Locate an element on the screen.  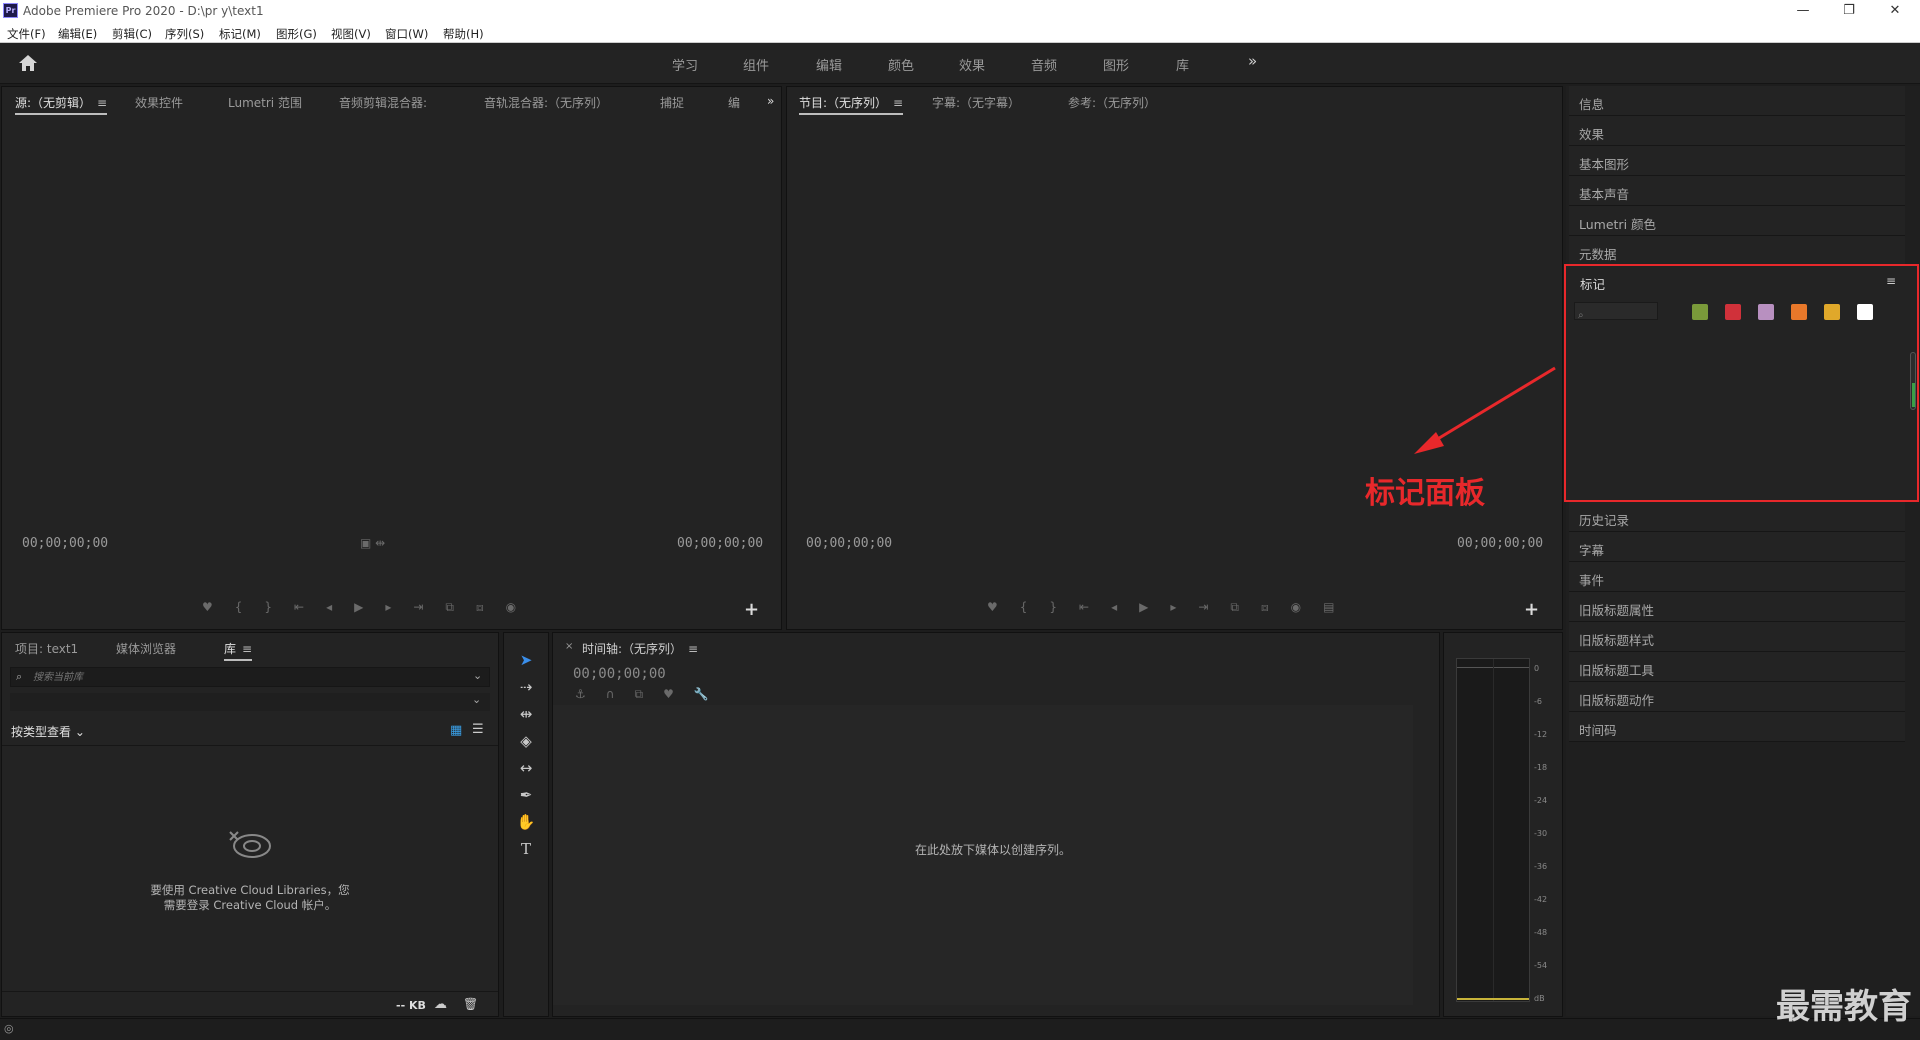
panel-legacy-title-properties: 旧版标题属性 is located at coordinates (1737, 607).